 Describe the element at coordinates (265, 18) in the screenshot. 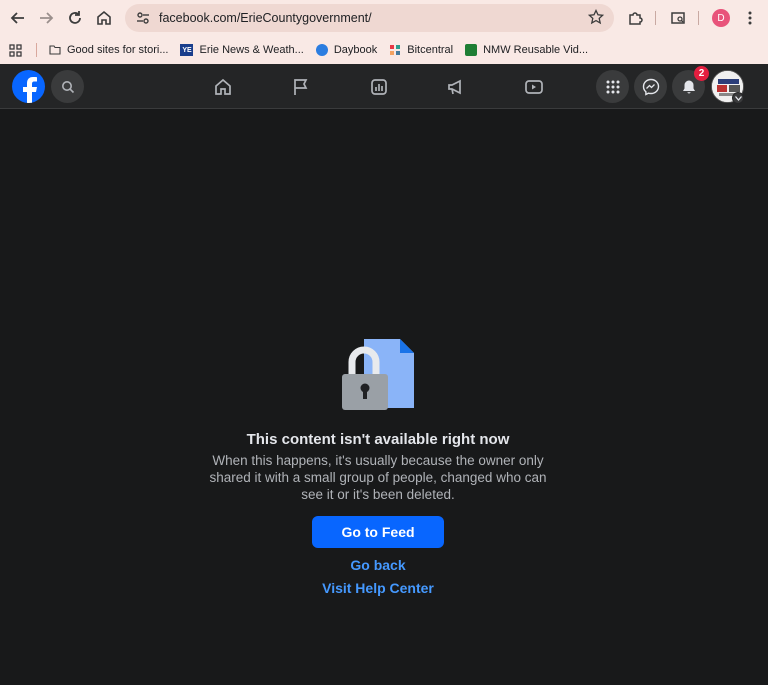

I see `url-text: facebook.com/ErieCountygovernment/` at that location.